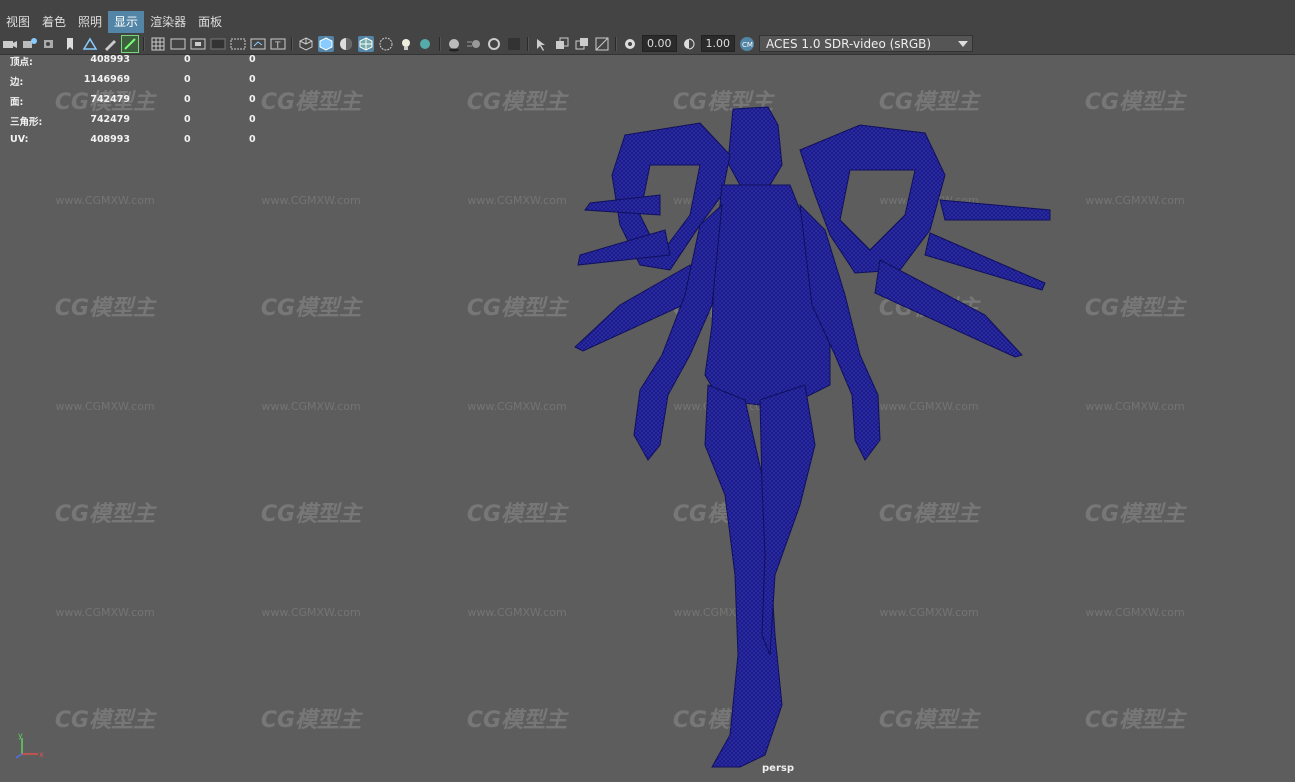 The width and height of the screenshot is (1295, 782). Describe the element at coordinates (210, 22) in the screenshot. I see `menu-panels: 面板` at that location.